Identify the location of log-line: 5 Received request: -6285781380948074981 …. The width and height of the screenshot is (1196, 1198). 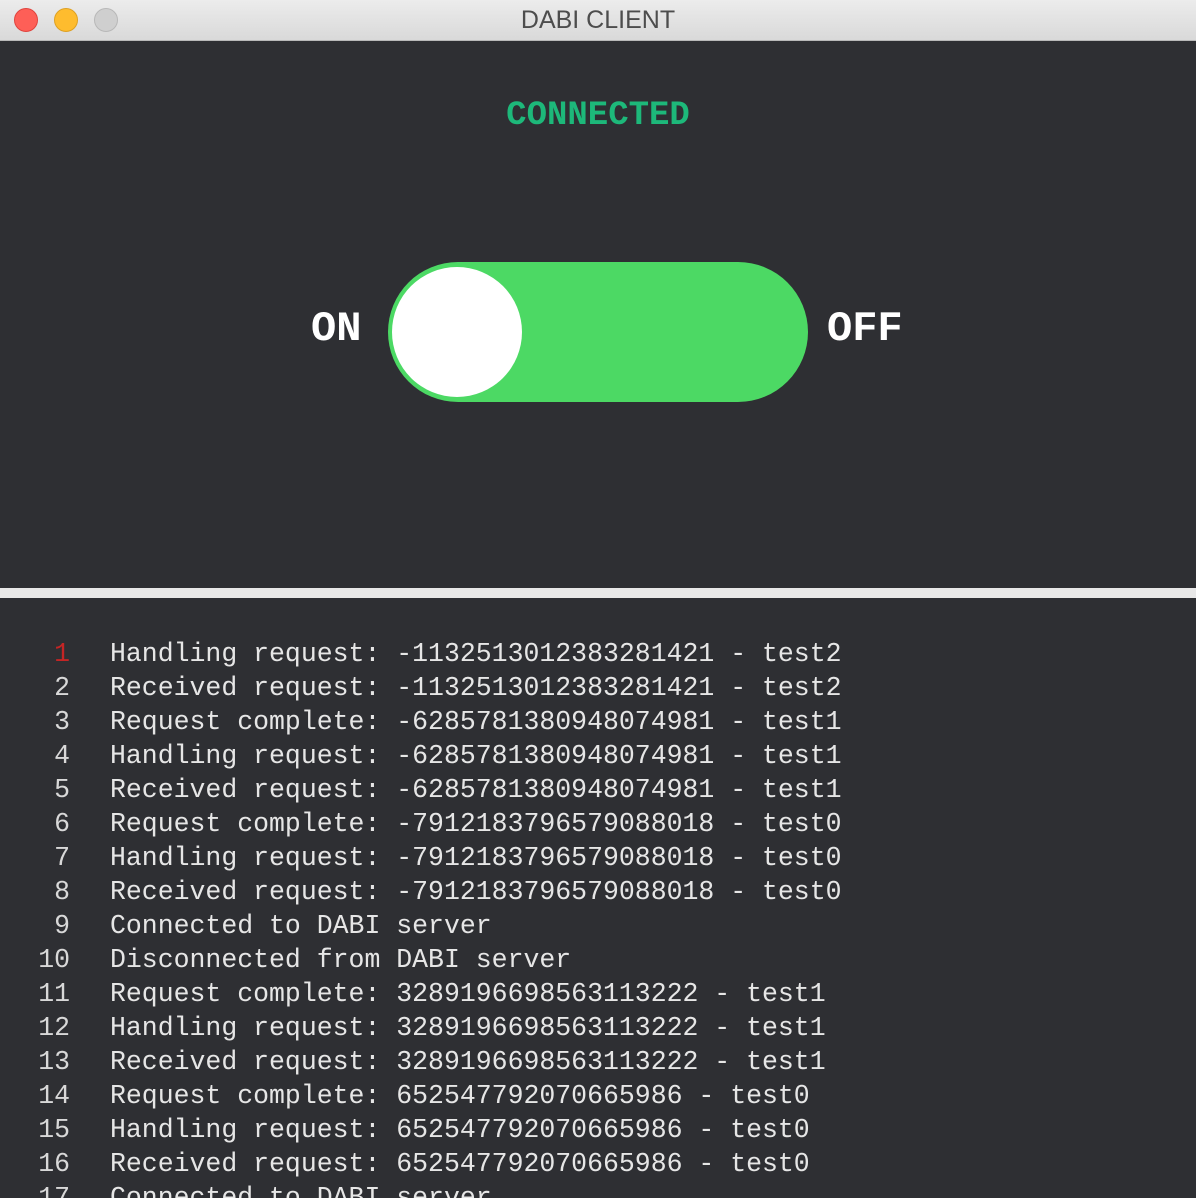
(598, 790).